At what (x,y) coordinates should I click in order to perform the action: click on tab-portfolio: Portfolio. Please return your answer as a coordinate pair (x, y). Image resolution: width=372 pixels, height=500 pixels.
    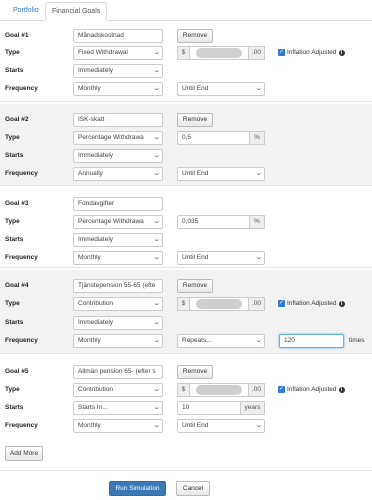
    Looking at the image, I should click on (26, 11).